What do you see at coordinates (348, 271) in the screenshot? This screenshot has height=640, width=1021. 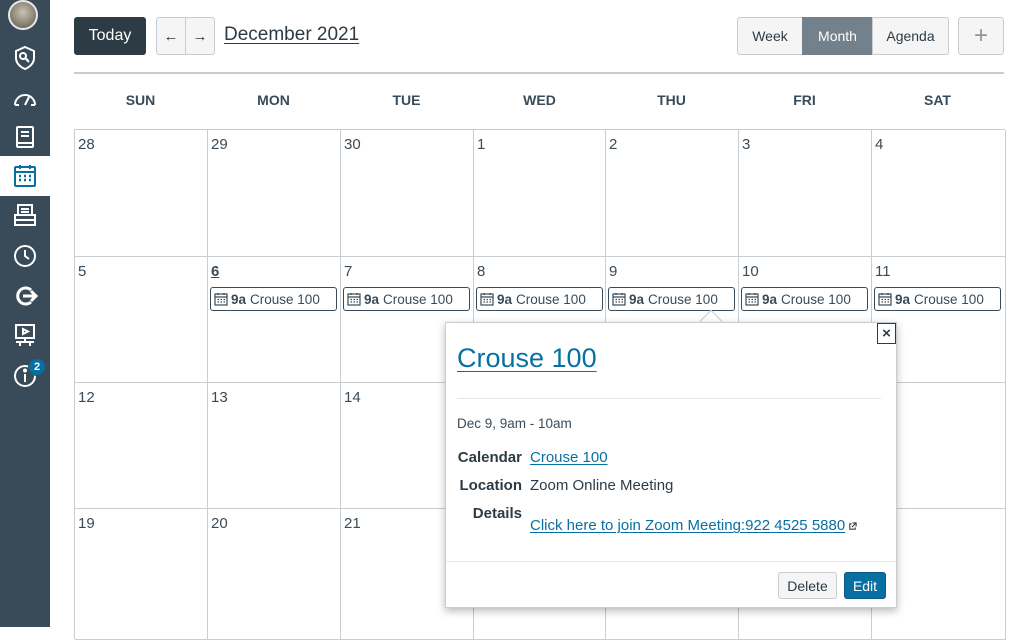 I see `day-number: 7` at bounding box center [348, 271].